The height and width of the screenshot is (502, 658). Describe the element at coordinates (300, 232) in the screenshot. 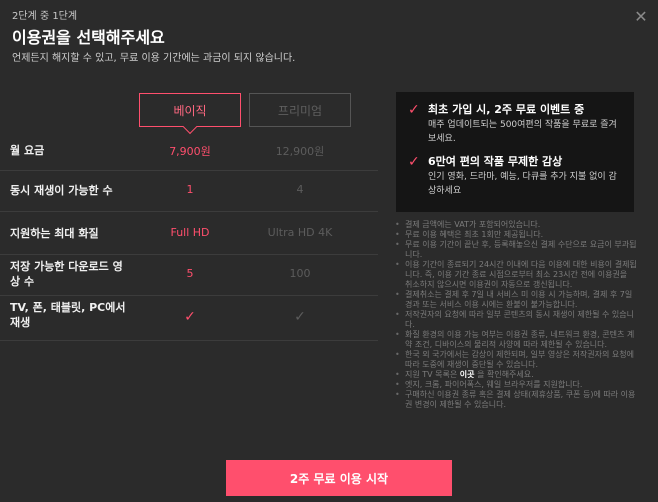

I see `premium-quality: Ultra HD 4K` at that location.